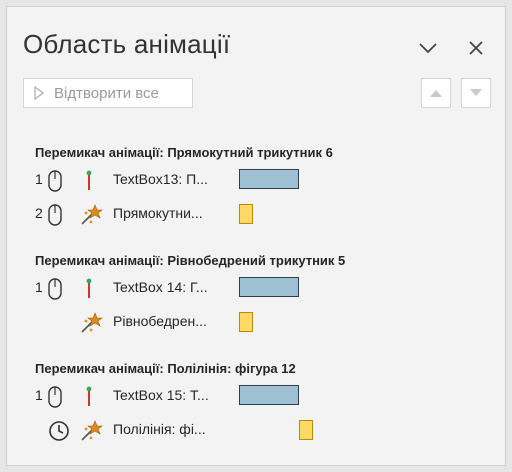 This screenshot has height=472, width=512. I want to click on play-all-button: Відтворити все, so click(108, 93).